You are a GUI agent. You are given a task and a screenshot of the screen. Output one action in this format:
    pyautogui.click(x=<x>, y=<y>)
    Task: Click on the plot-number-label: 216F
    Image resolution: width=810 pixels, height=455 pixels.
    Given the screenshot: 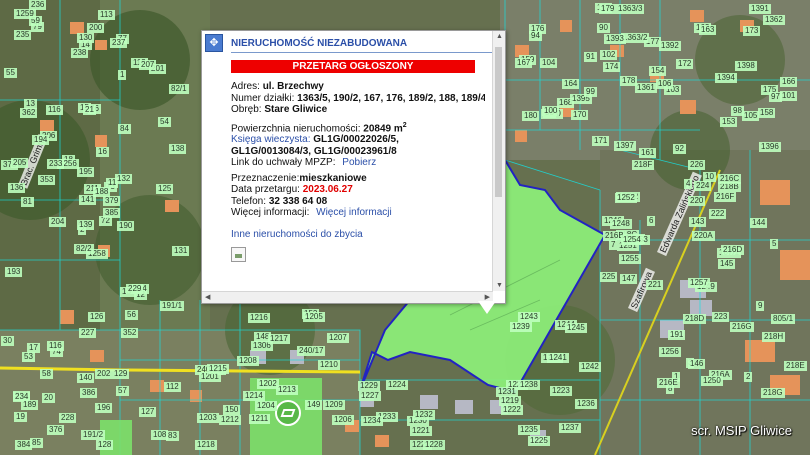 What is the action you would take?
    pyautogui.click(x=725, y=197)
    